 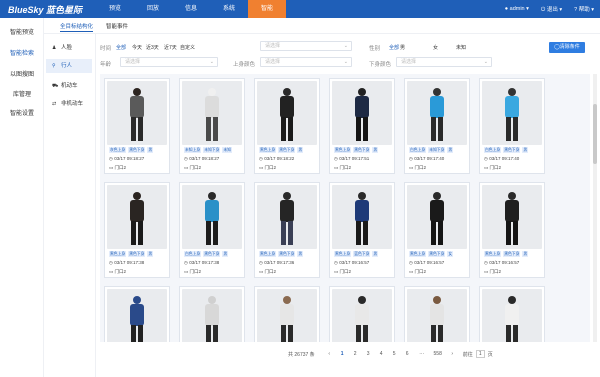 What do you see at coordinates (69, 66) in the screenshot?
I see `target-type-item: ⚲ 行人` at bounding box center [69, 66].